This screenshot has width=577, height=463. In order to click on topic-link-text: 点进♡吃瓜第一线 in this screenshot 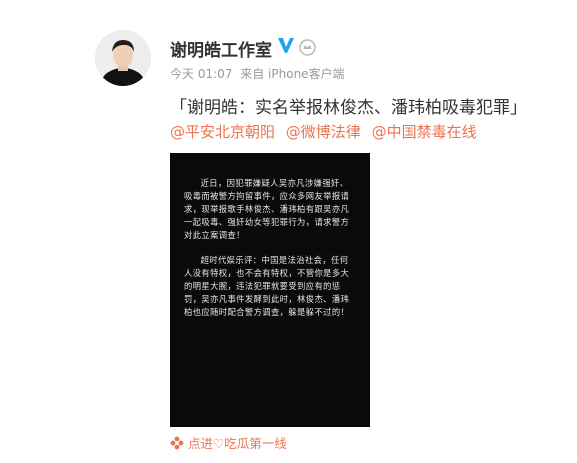, I will do `click(237, 443)`.